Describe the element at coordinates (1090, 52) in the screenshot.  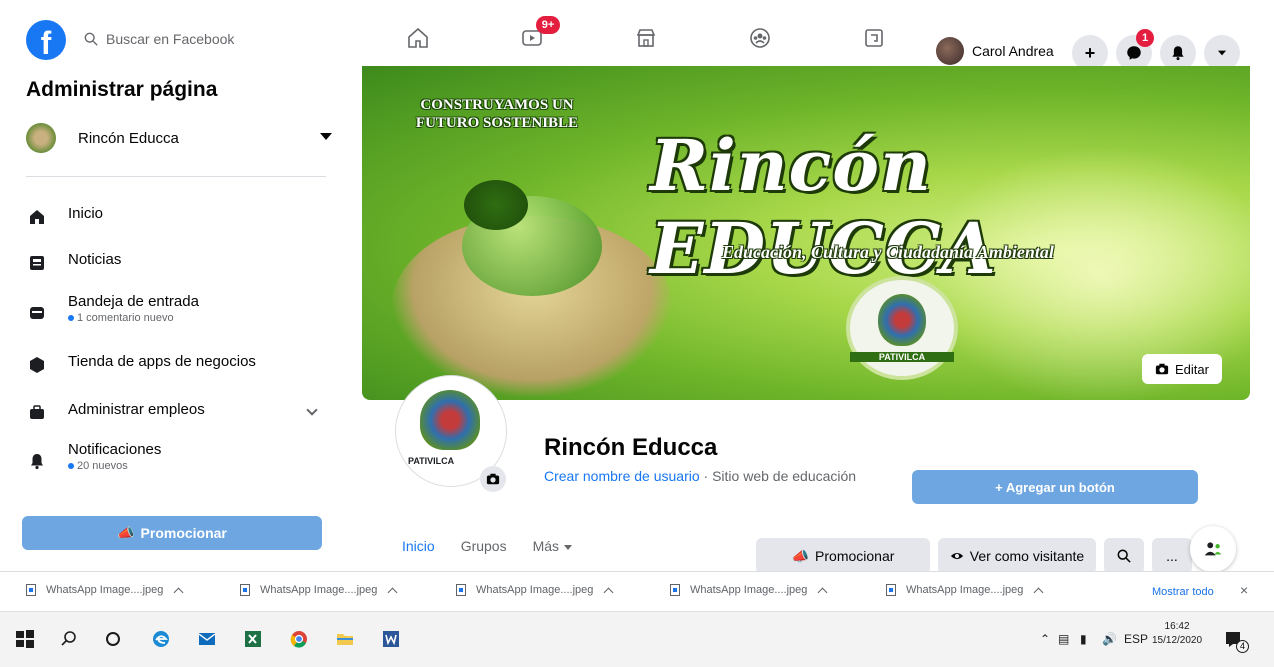
I see `plus-icon: +` at that location.